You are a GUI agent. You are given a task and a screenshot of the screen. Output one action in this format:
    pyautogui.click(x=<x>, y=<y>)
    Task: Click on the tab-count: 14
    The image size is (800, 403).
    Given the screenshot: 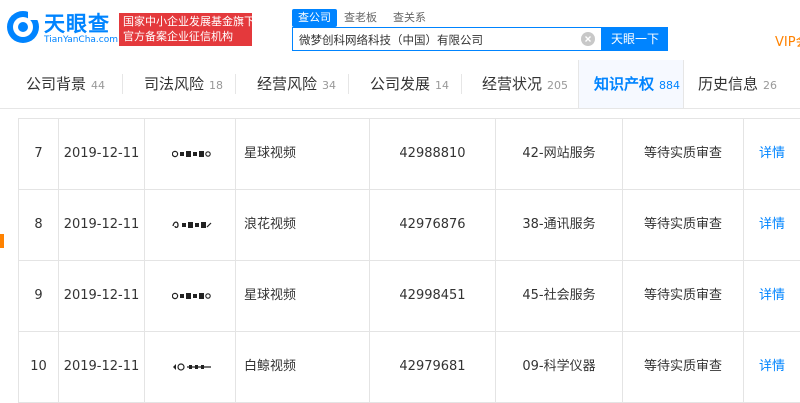 What is the action you would take?
    pyautogui.click(x=442, y=85)
    